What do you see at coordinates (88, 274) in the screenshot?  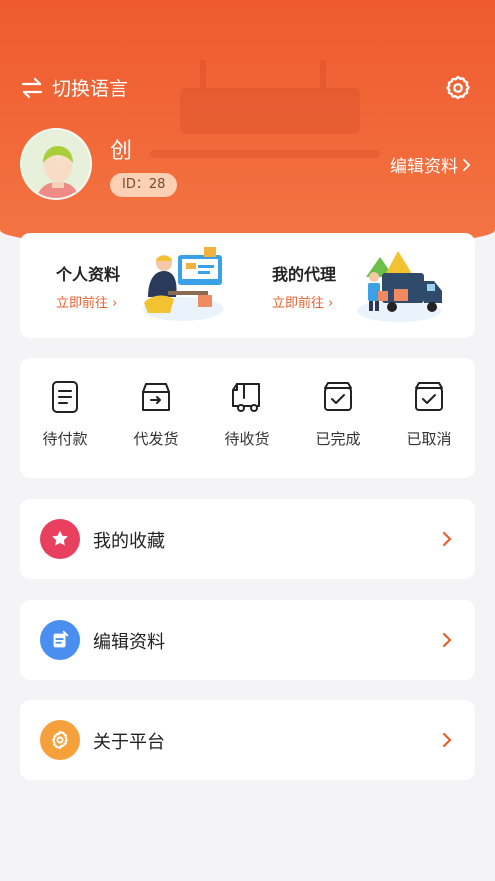 I see `quick-link-title: 个人资料` at bounding box center [88, 274].